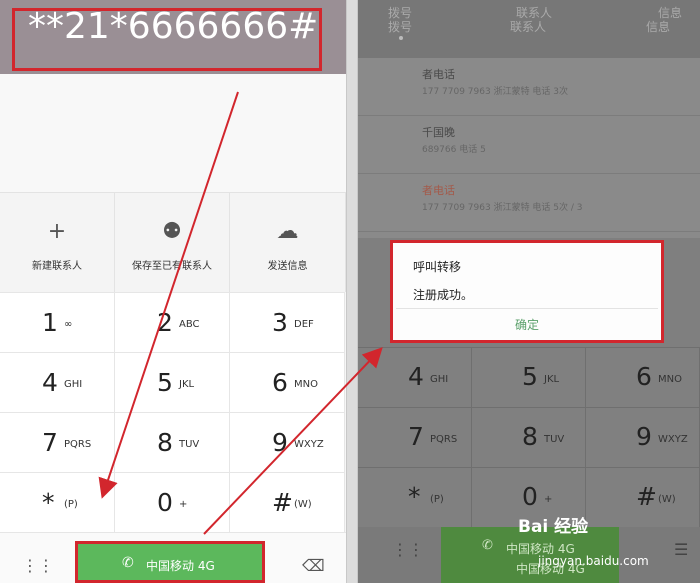 Image resolution: width=700 pixels, height=583 pixels. Describe the element at coordinates (313, 565) in the screenshot. I see `backspace-icon: ⌫` at that location.